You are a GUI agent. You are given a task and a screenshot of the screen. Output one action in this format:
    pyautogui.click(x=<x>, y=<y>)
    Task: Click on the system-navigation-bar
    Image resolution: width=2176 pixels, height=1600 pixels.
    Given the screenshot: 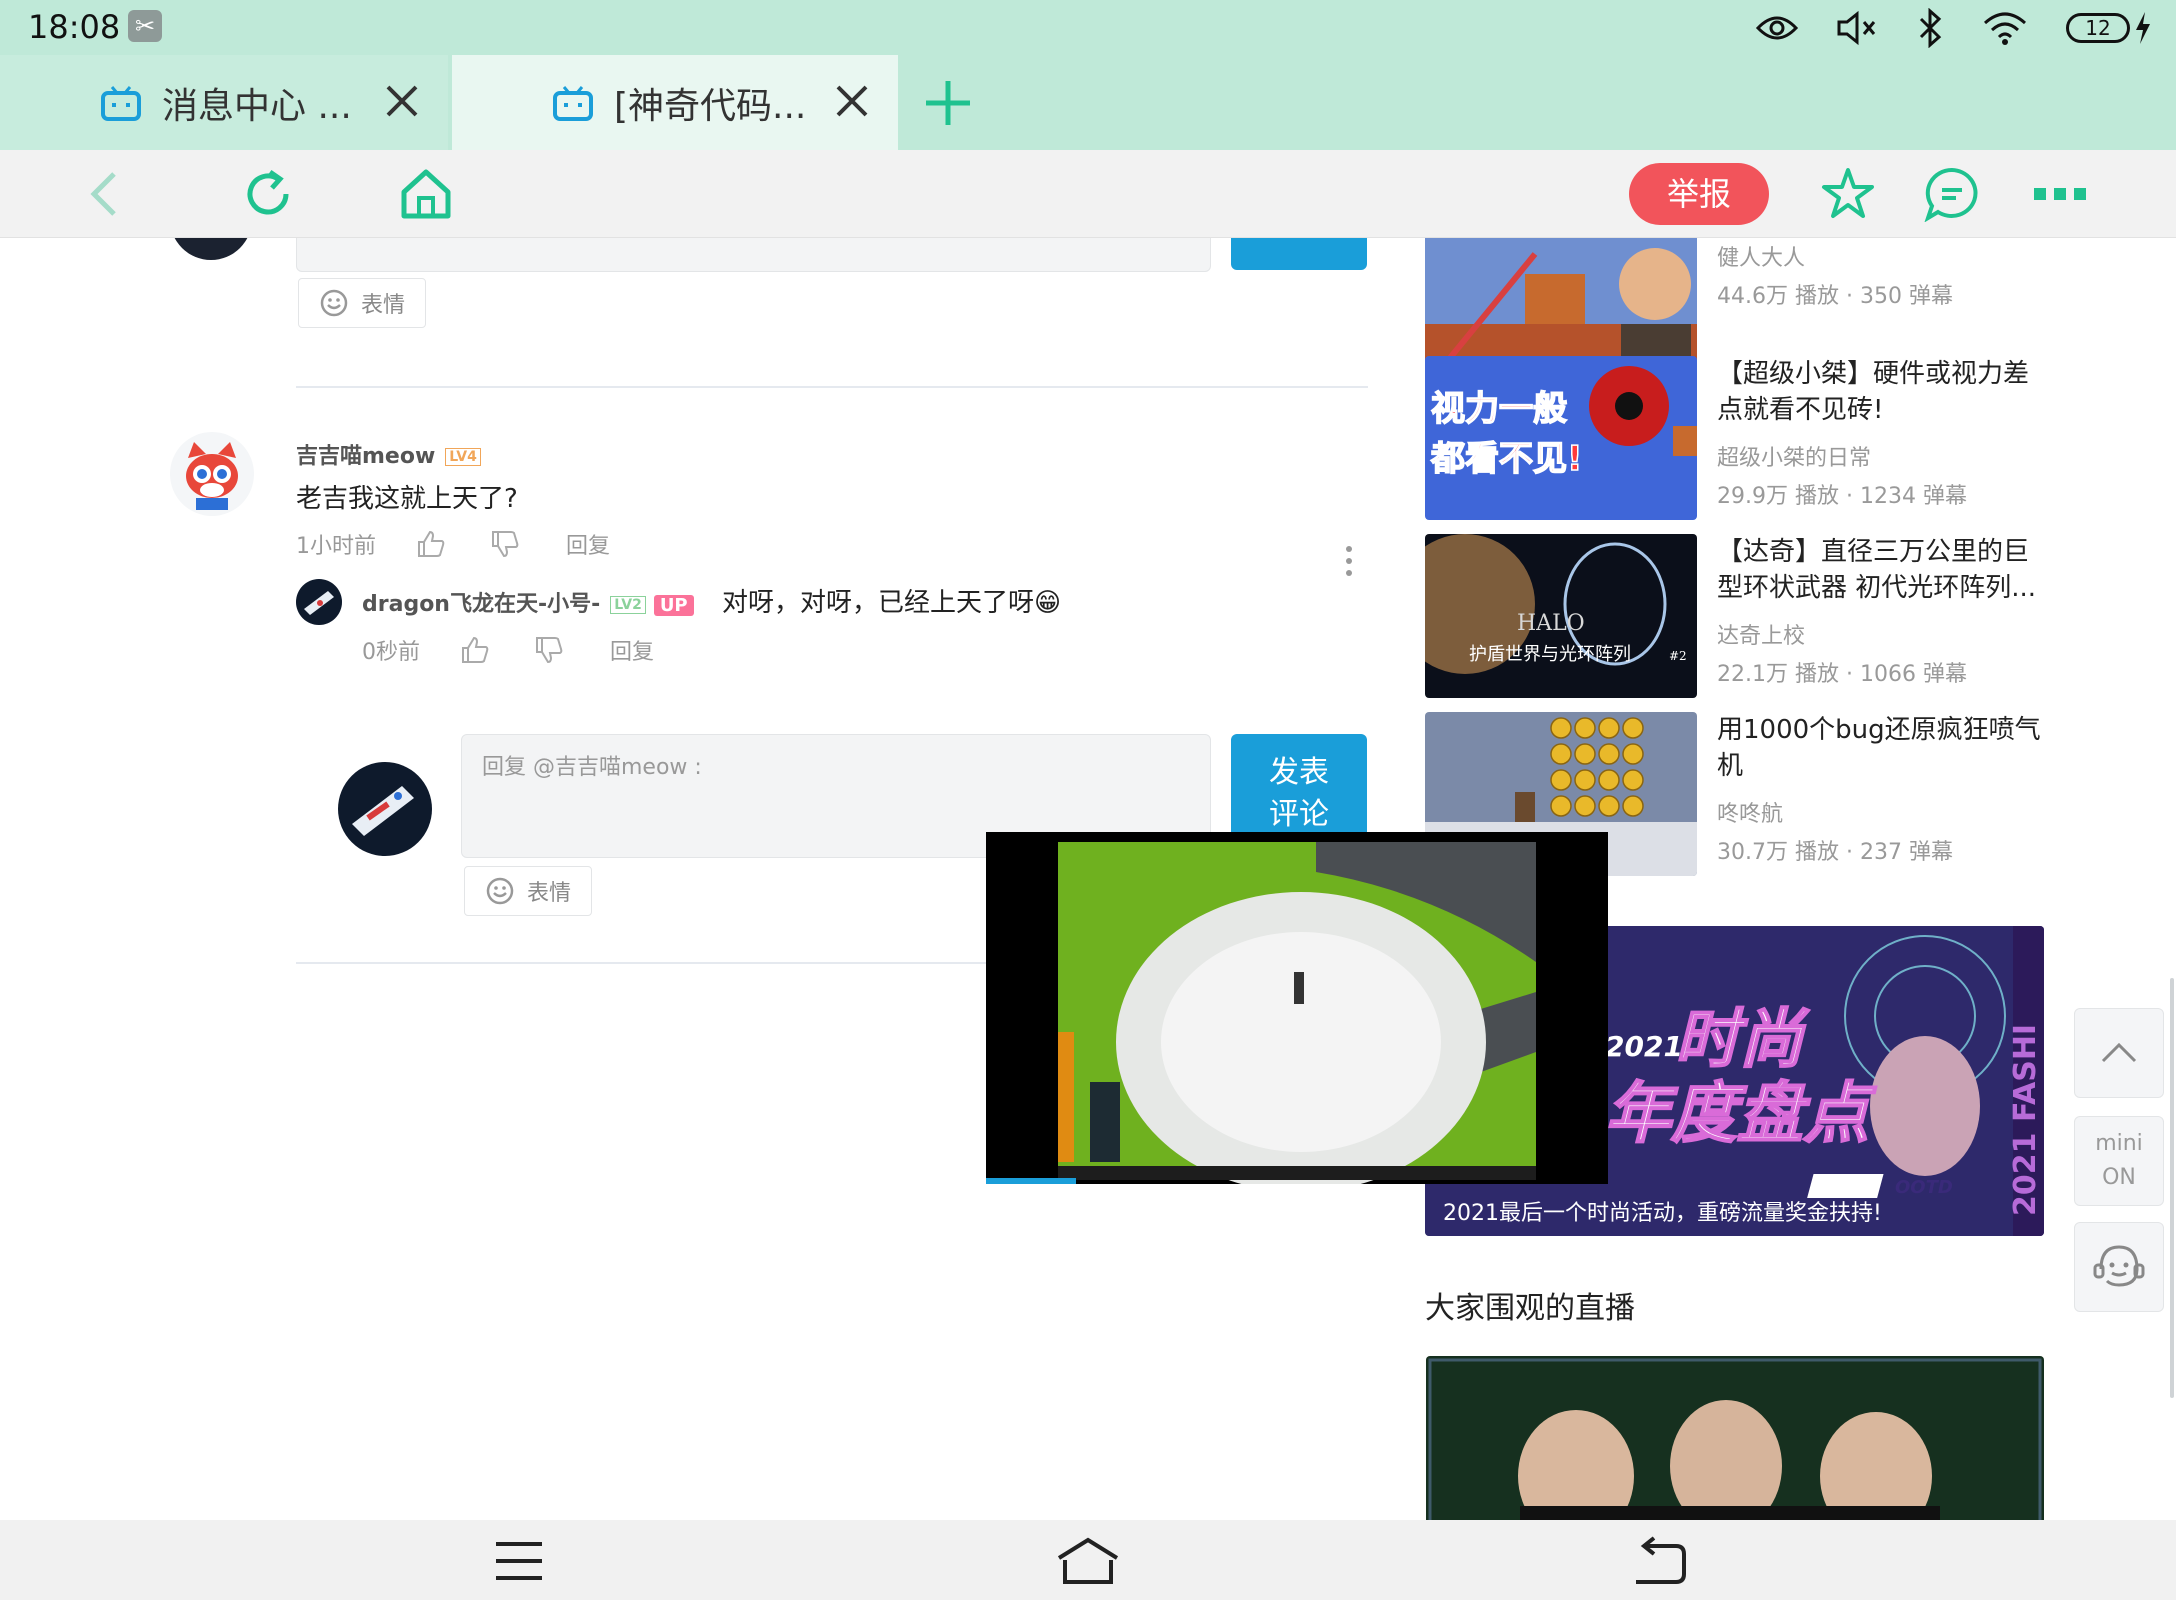 What is the action you would take?
    pyautogui.click(x=1088, y=1560)
    